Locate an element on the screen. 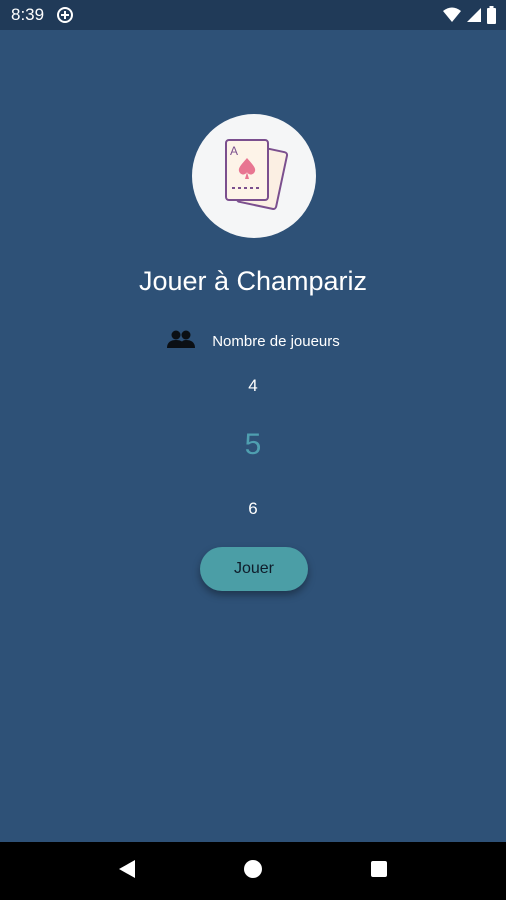 Image resolution: width=506 pixels, height=900 pixels. picker-option-selected: 5 is located at coordinates (253, 445).